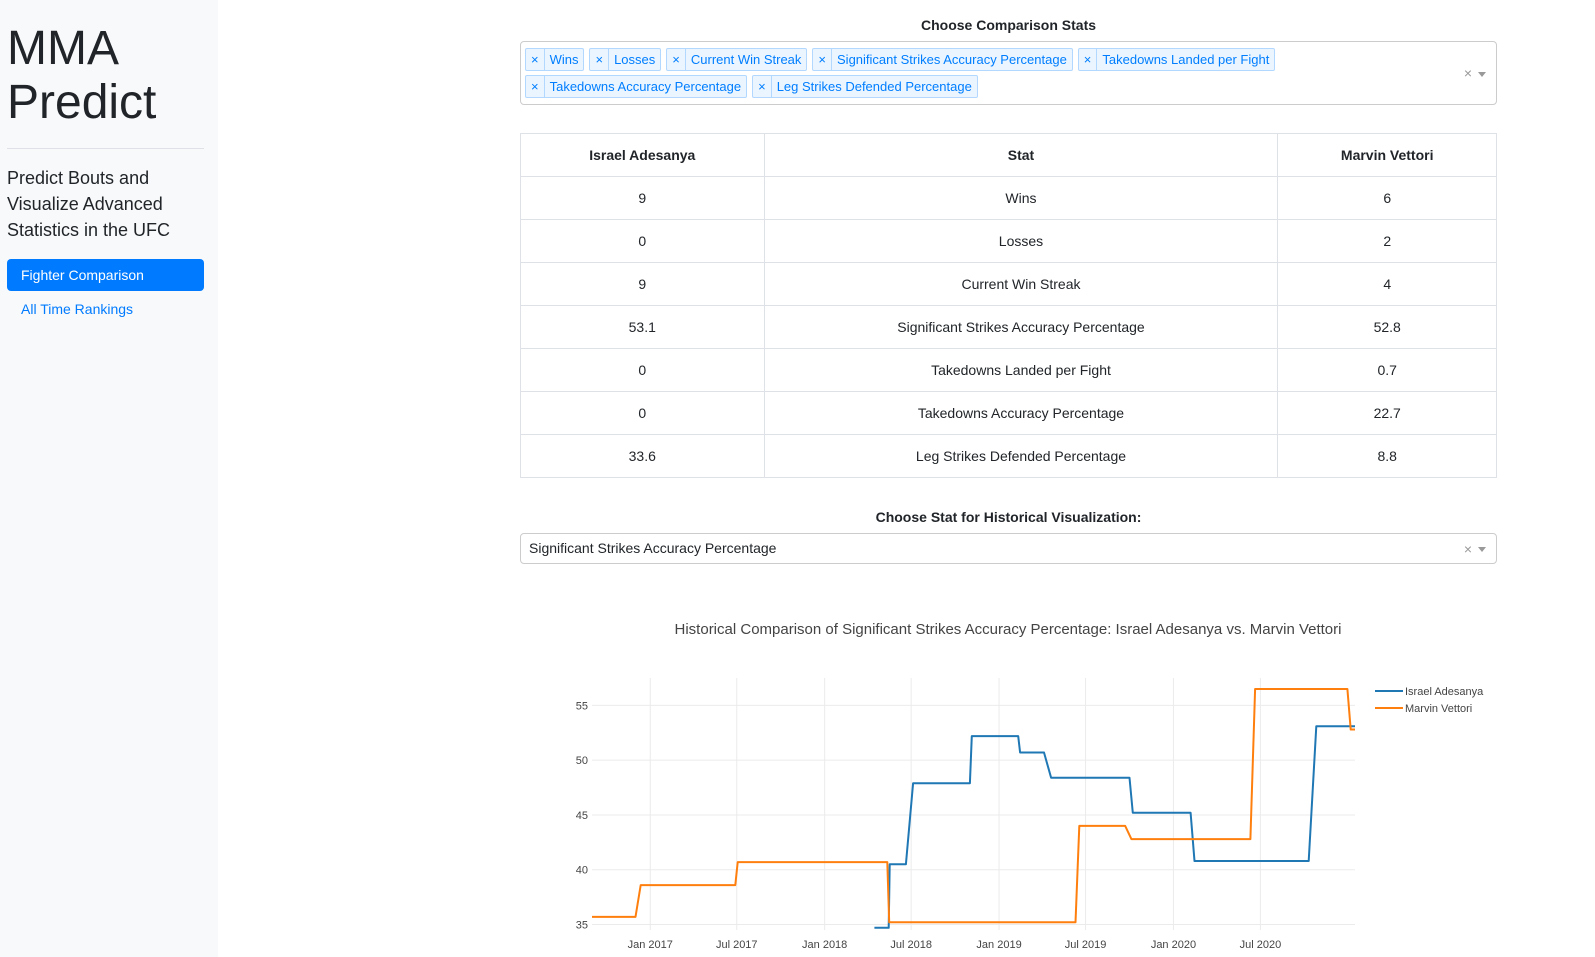 The width and height of the screenshot is (1595, 957). Describe the element at coordinates (911, 945) in the screenshot. I see `x-tick-label: Jul 2018` at that location.